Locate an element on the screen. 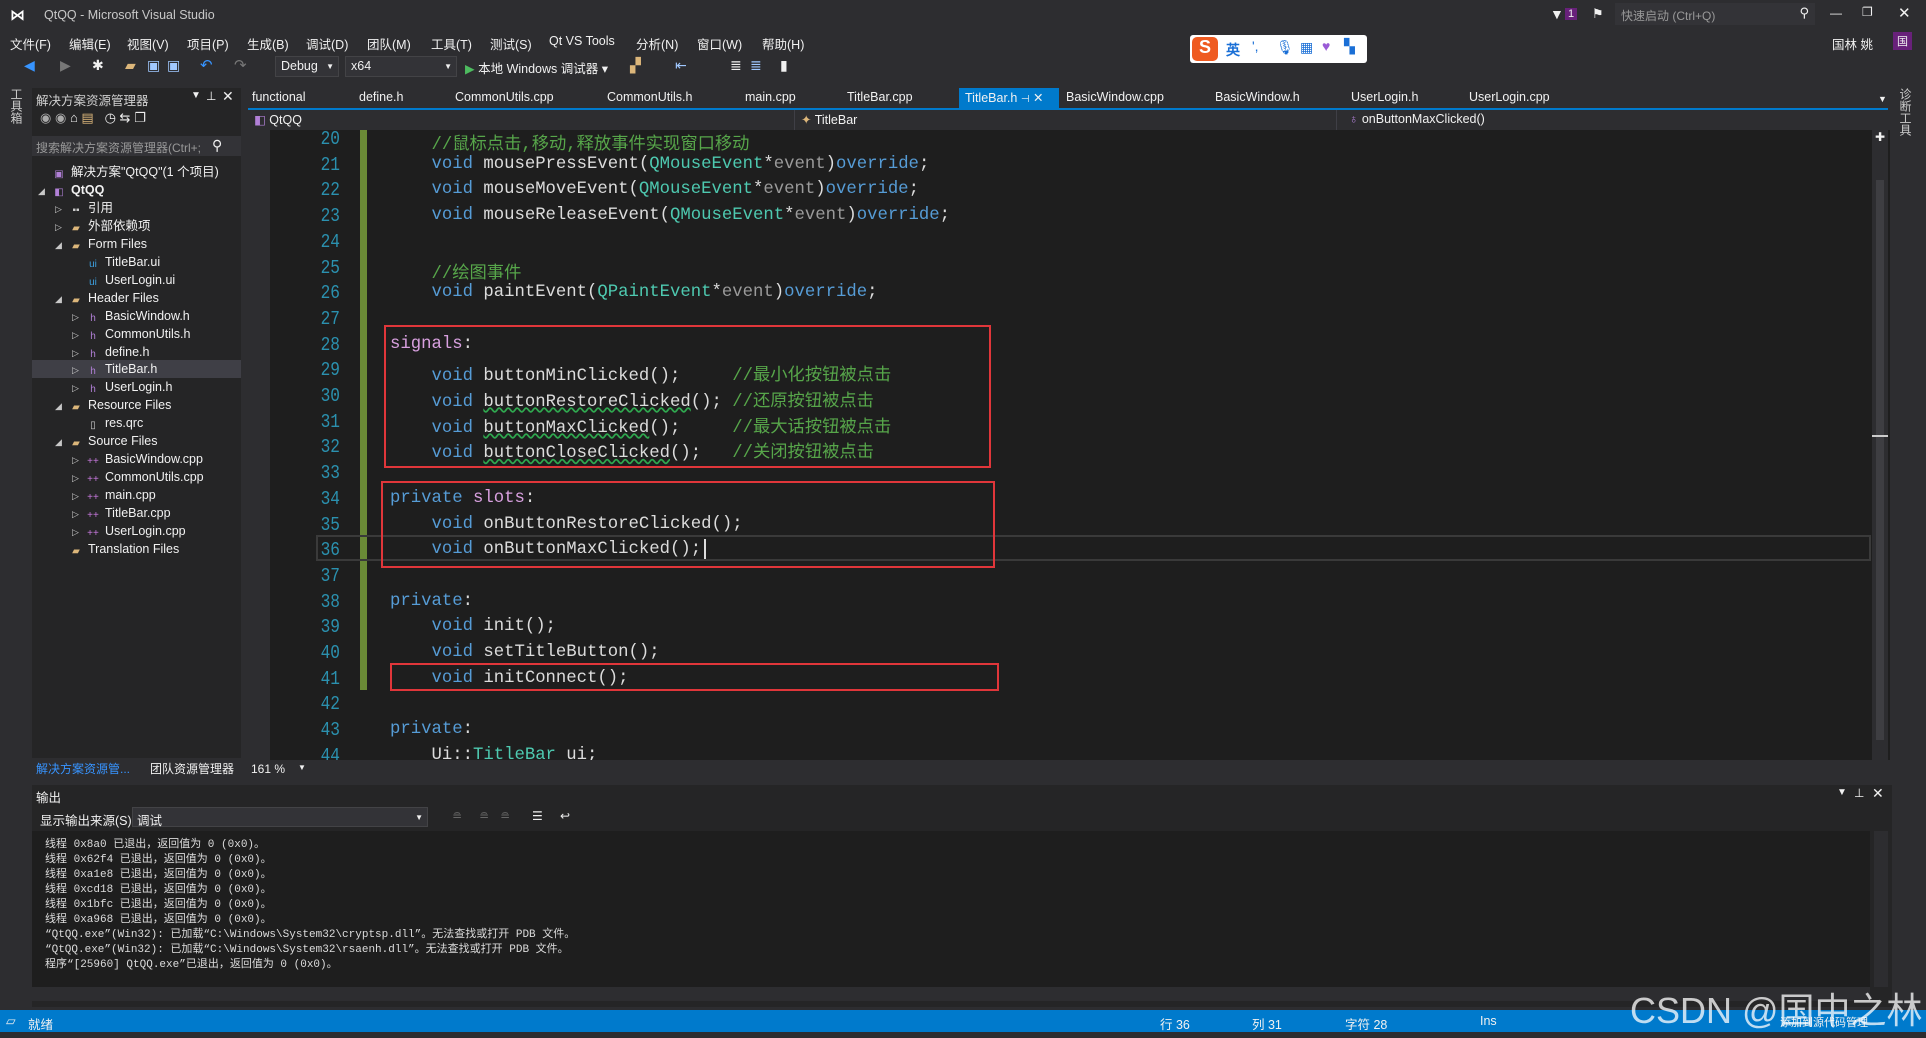 This screenshot has width=1926, height=1038. tree-item: ◢ ▰ Source Files is located at coordinates (136, 441).